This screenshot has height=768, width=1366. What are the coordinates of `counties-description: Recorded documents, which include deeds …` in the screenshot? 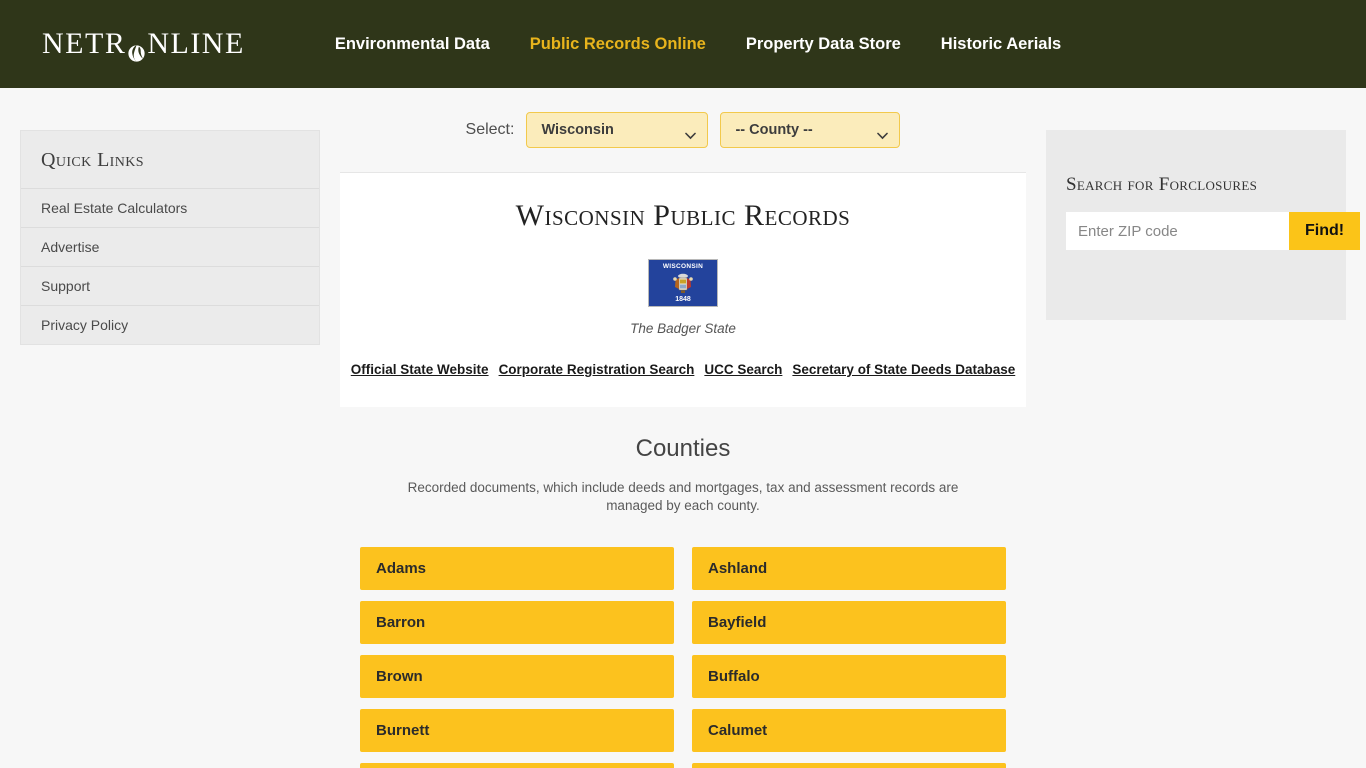 It's located at (683, 496).